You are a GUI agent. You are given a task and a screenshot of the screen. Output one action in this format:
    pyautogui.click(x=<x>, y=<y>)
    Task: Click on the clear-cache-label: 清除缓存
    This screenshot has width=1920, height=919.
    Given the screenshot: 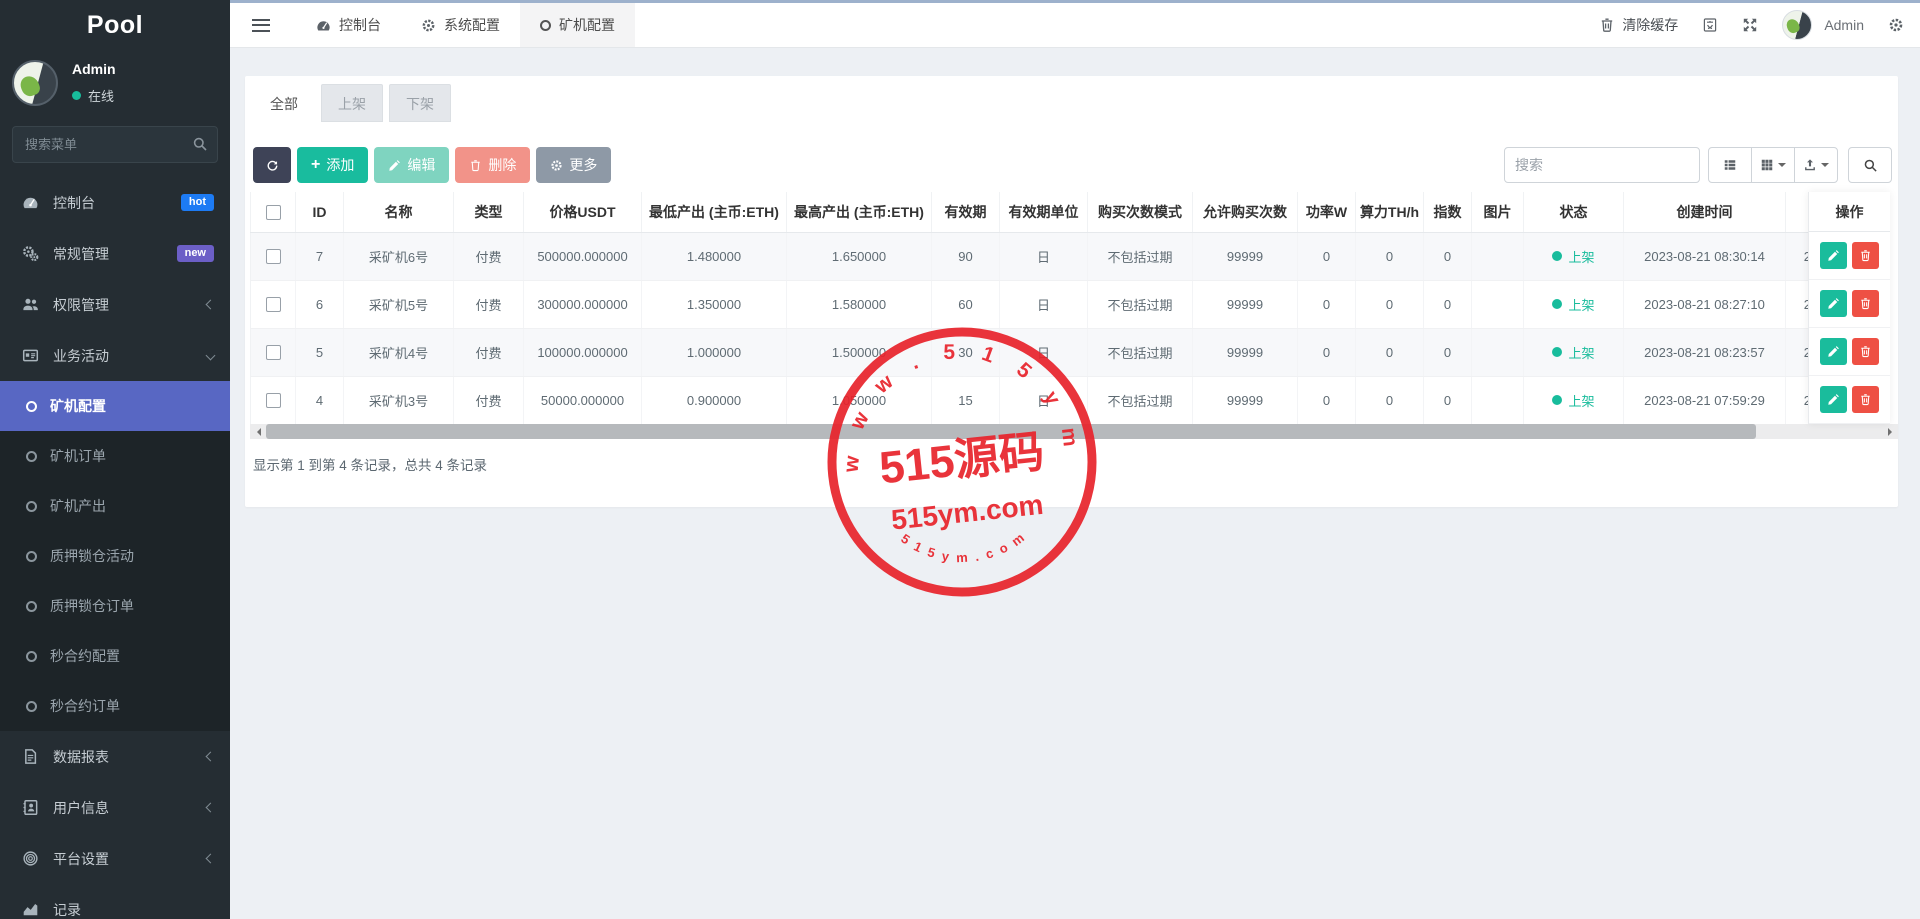 What is the action you would take?
    pyautogui.click(x=1650, y=25)
    